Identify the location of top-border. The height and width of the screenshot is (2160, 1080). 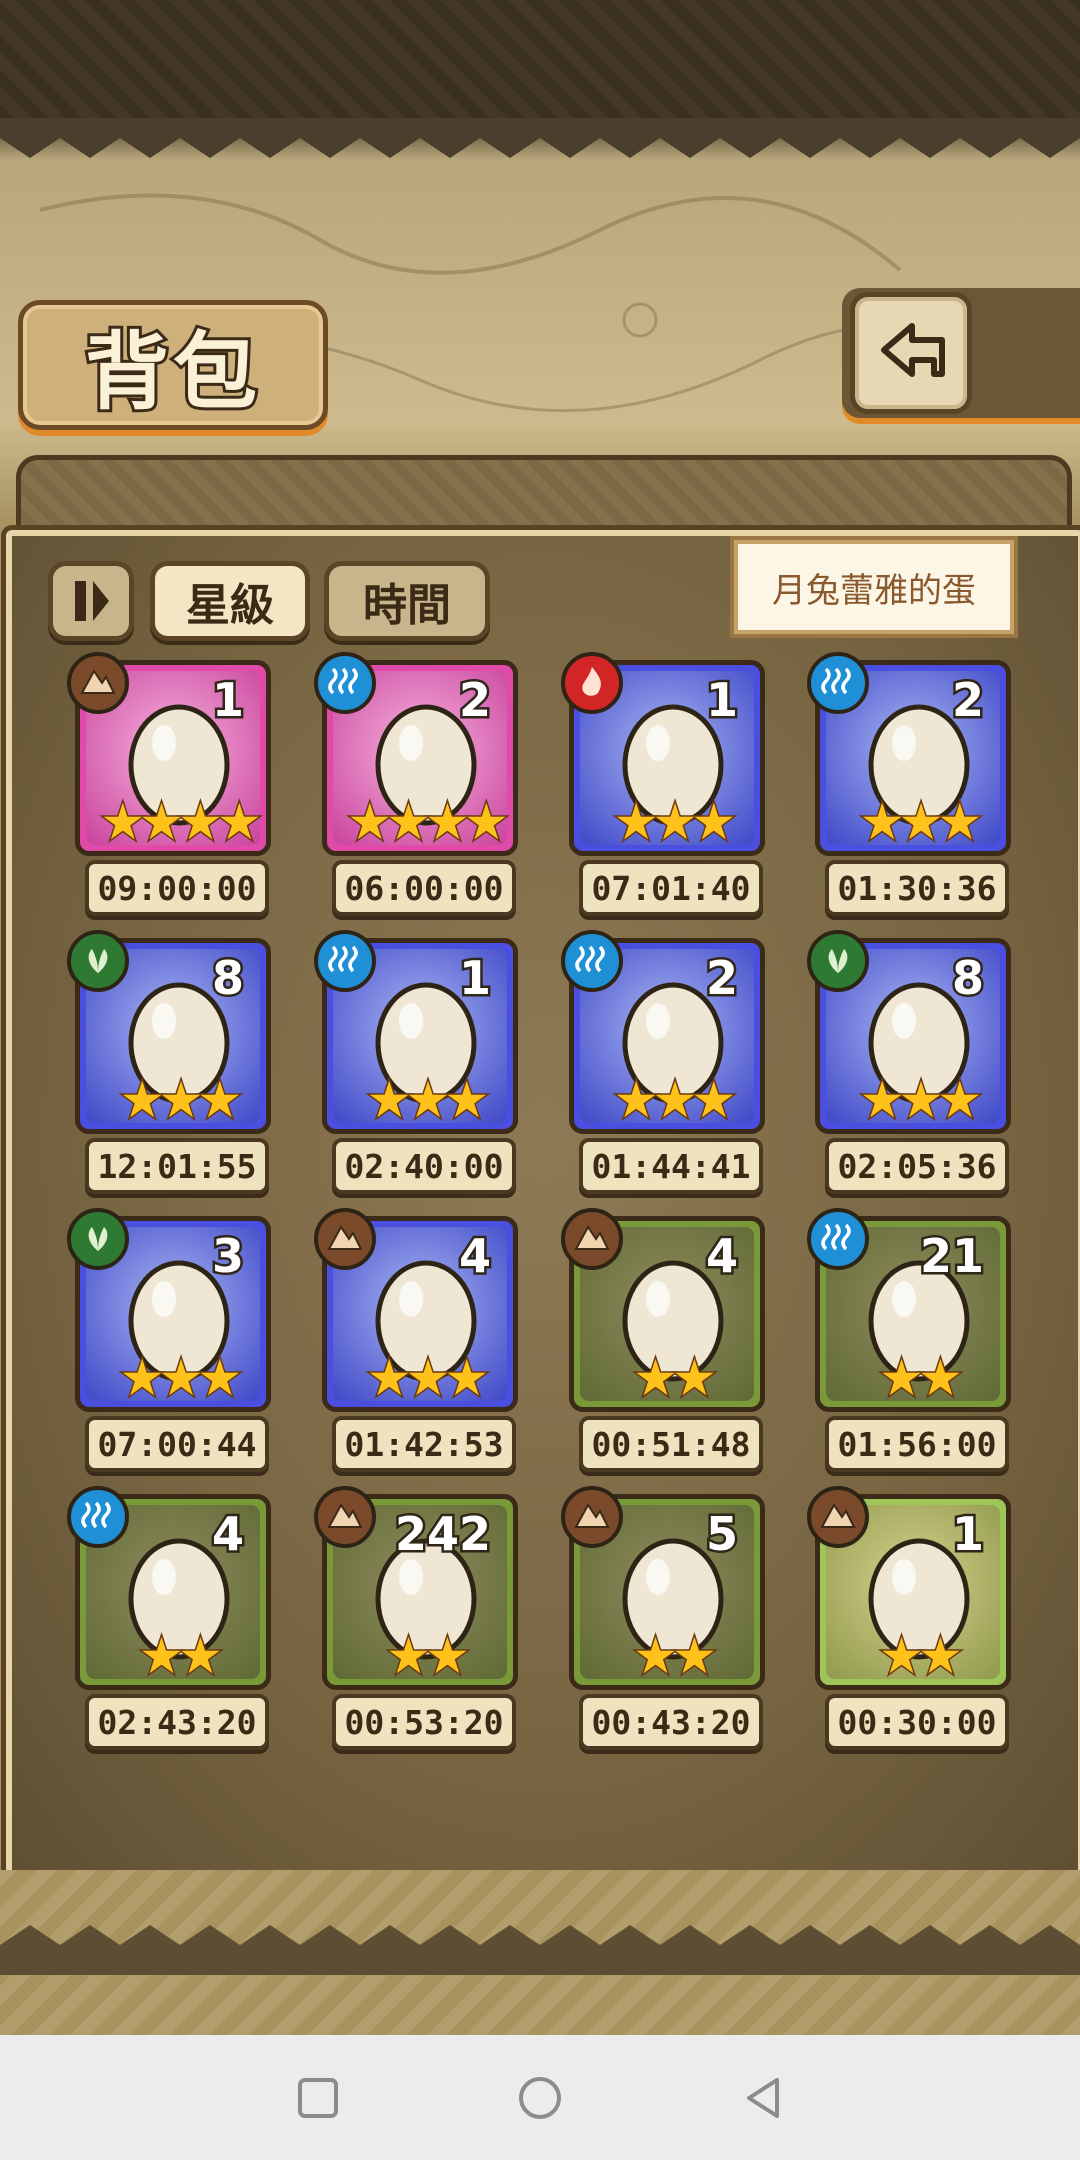
(540, 60).